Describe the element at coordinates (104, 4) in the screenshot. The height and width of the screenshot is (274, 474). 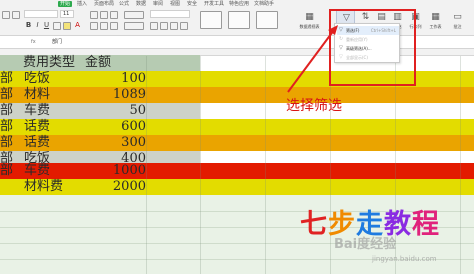
I see `tab-page-layout: 页面布局` at that location.